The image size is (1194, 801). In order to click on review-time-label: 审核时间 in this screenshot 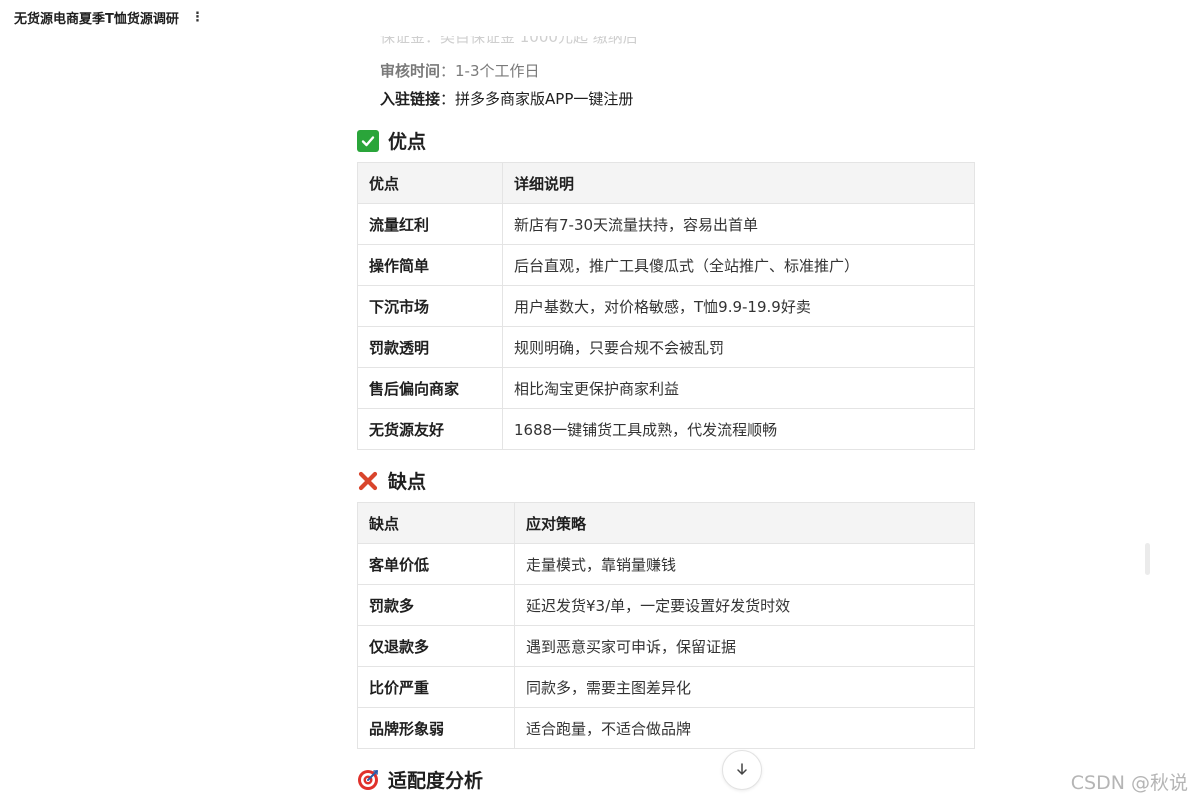, I will do `click(410, 71)`.